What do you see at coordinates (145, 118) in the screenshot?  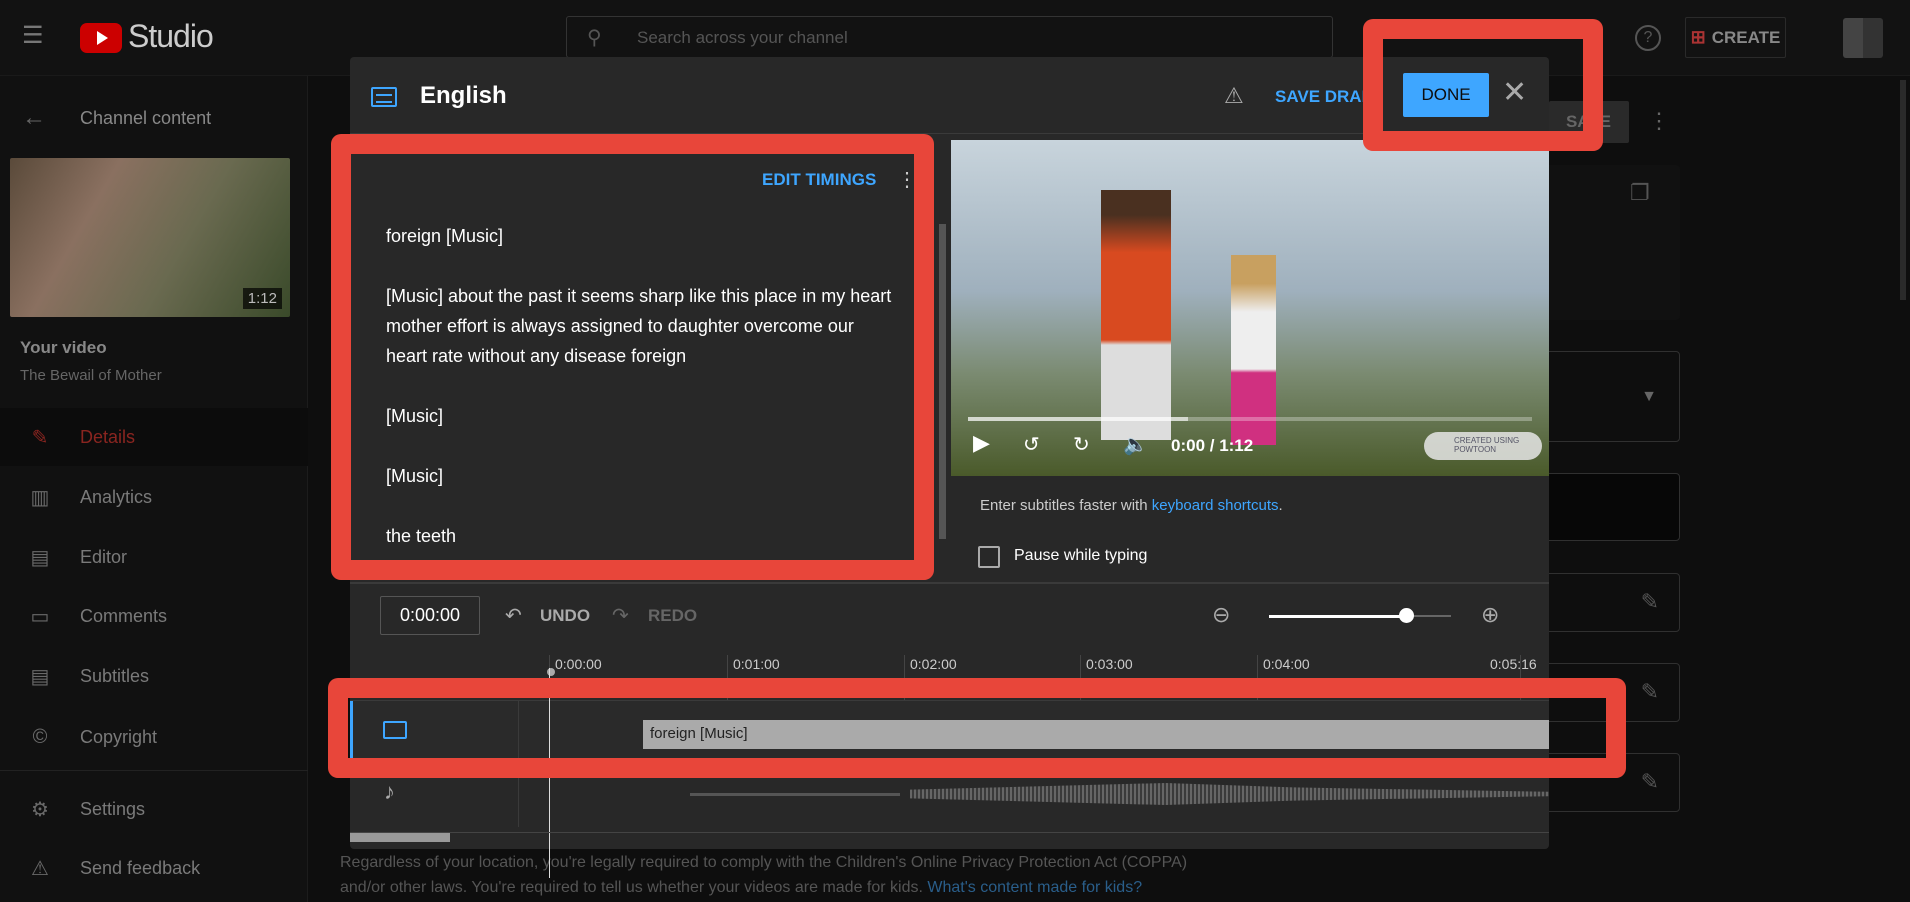 I see `channel-content-link: Channel content` at bounding box center [145, 118].